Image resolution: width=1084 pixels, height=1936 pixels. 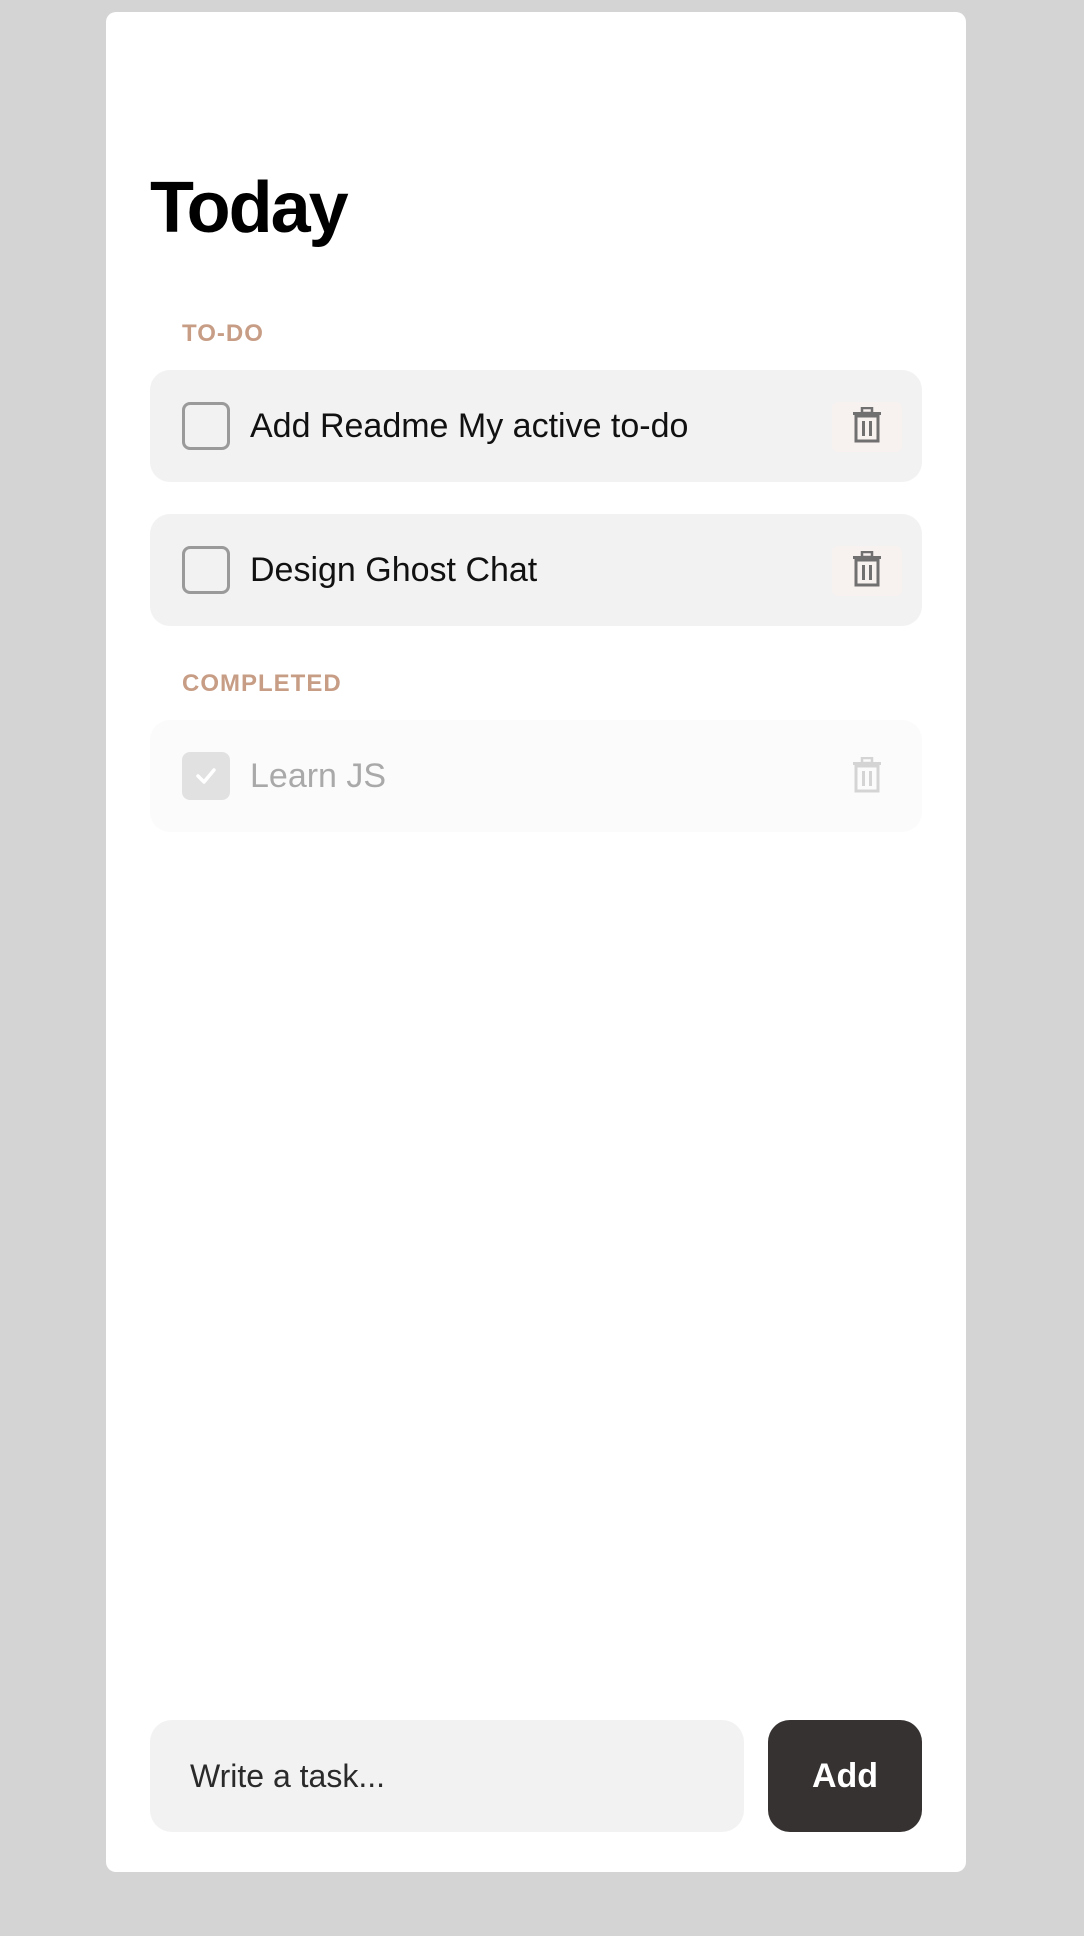 I want to click on task-input-wrapper, so click(x=447, y=1776).